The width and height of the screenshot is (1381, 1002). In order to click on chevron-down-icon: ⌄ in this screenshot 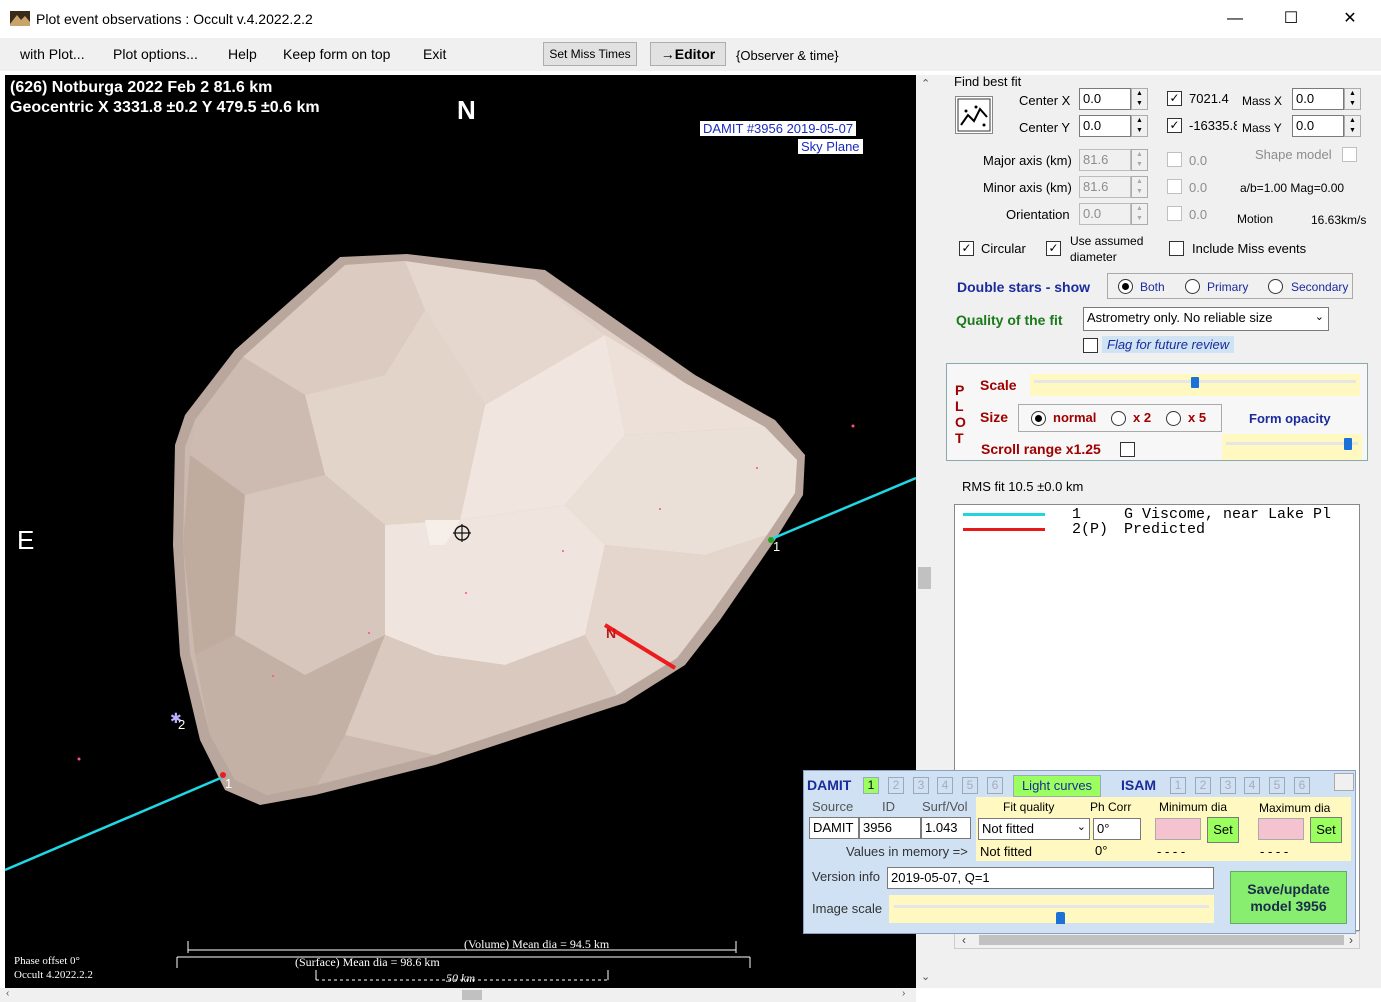, I will do `click(1319, 317)`.